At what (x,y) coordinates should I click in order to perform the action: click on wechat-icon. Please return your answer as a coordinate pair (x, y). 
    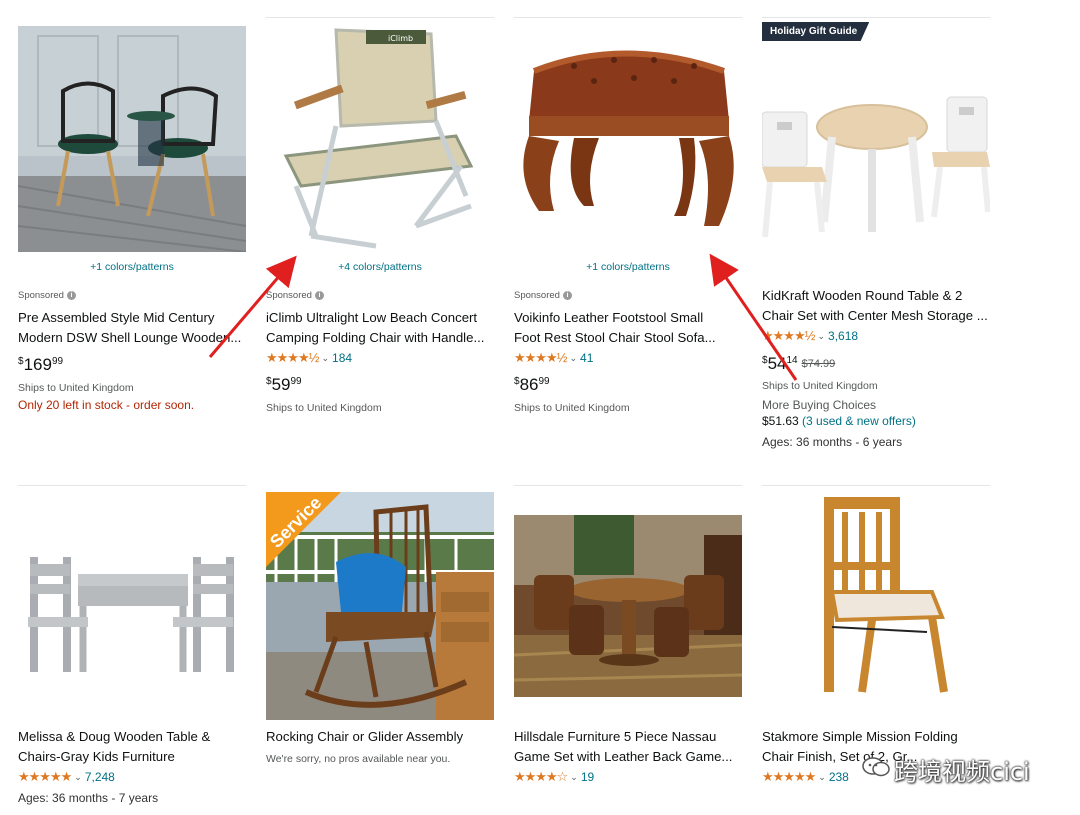
    Looking at the image, I should click on (876, 770).